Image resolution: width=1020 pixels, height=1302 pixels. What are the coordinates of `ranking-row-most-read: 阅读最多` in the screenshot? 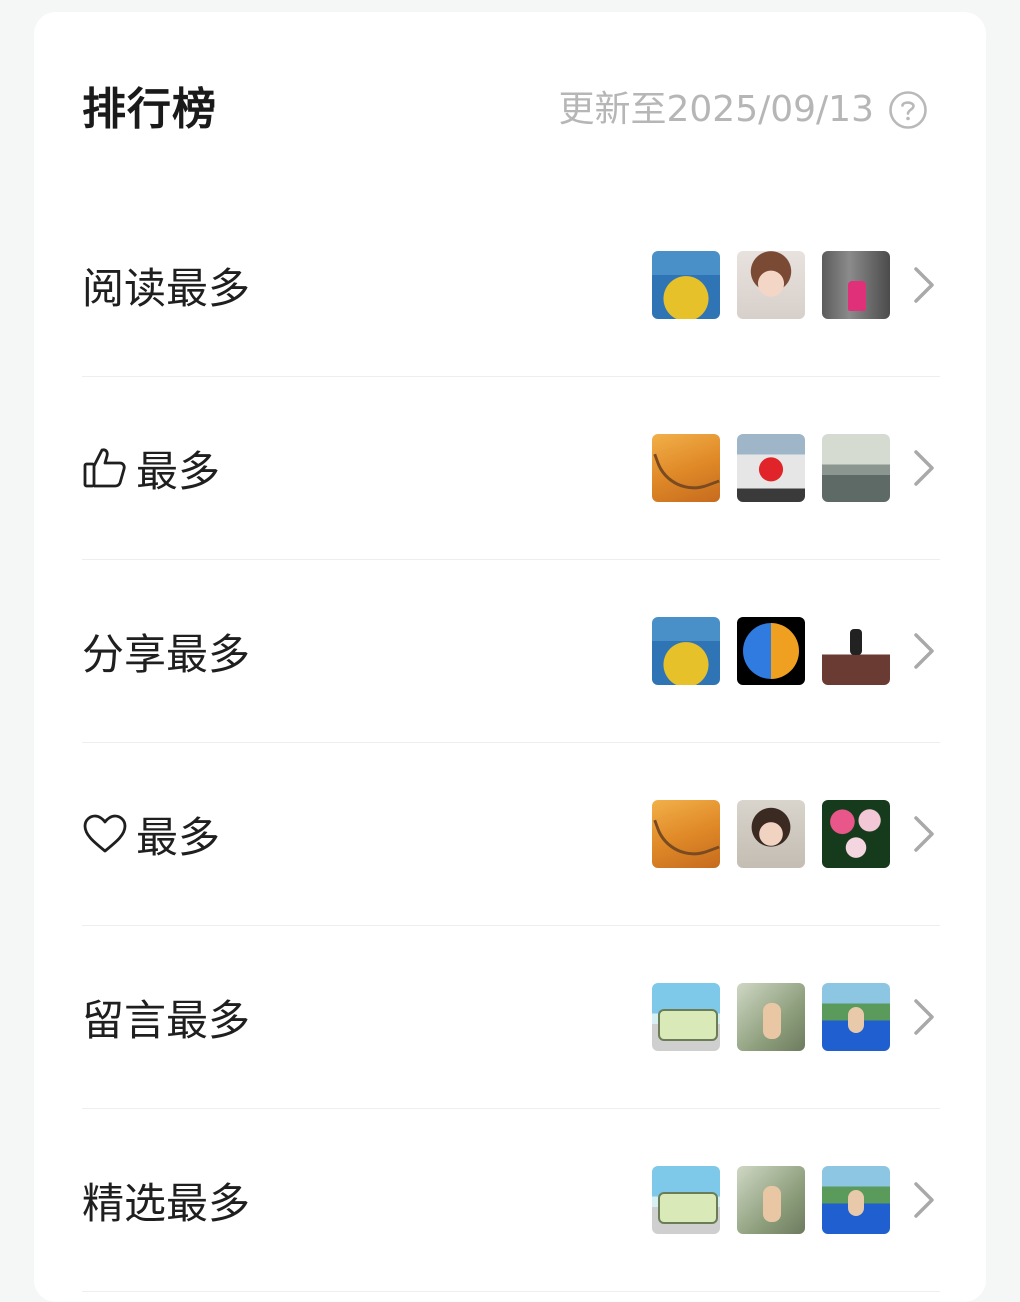 It's located at (511, 285).